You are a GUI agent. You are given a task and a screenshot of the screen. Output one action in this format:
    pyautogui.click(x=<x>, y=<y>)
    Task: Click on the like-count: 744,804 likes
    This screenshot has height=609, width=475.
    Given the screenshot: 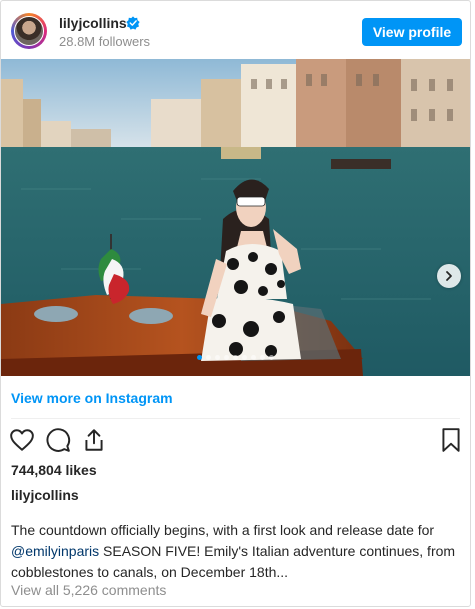 What is the action you would take?
    pyautogui.click(x=54, y=470)
    